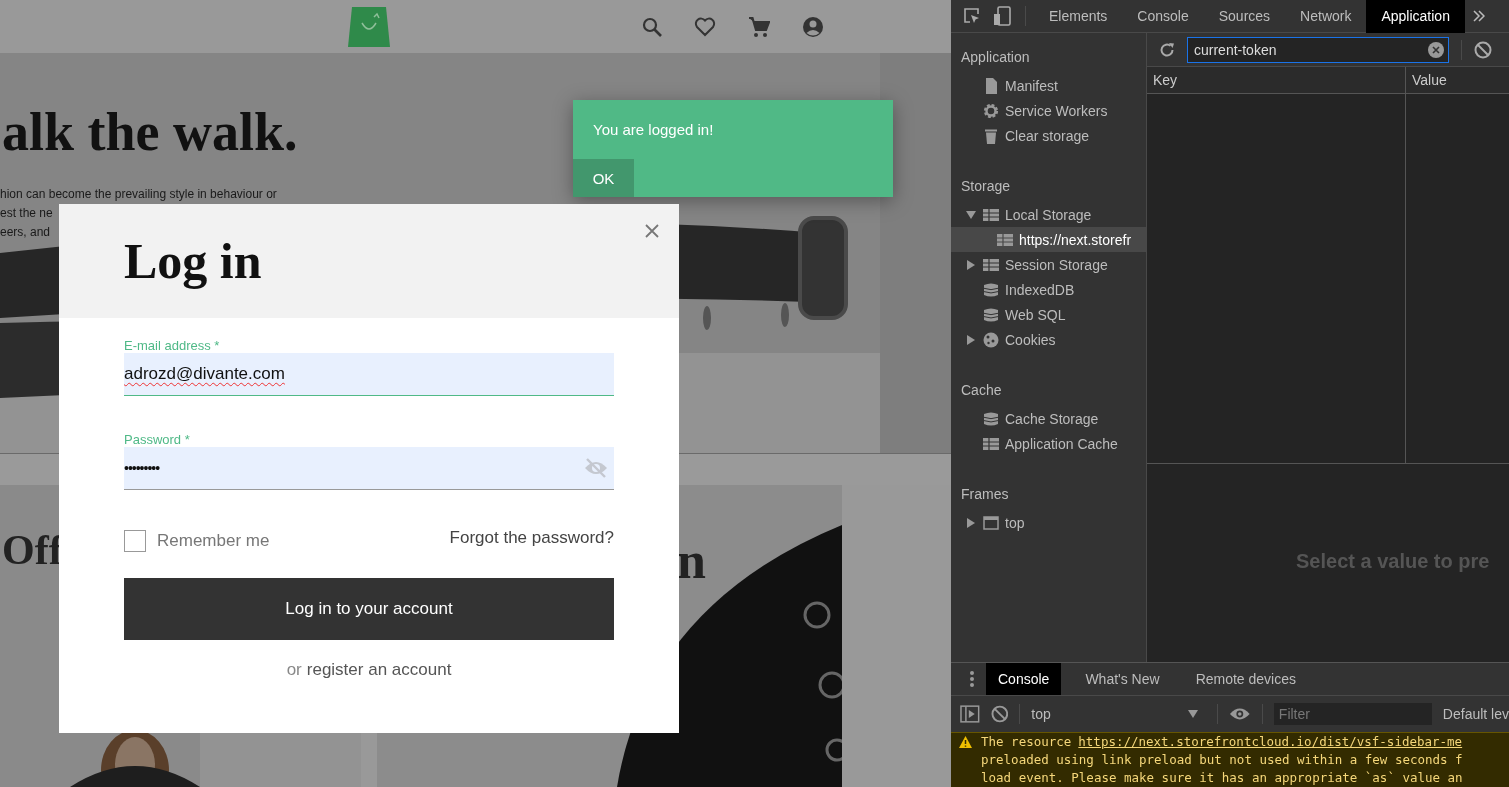  What do you see at coordinates (1326, 16) in the screenshot?
I see `devtools-tab: Network` at bounding box center [1326, 16].